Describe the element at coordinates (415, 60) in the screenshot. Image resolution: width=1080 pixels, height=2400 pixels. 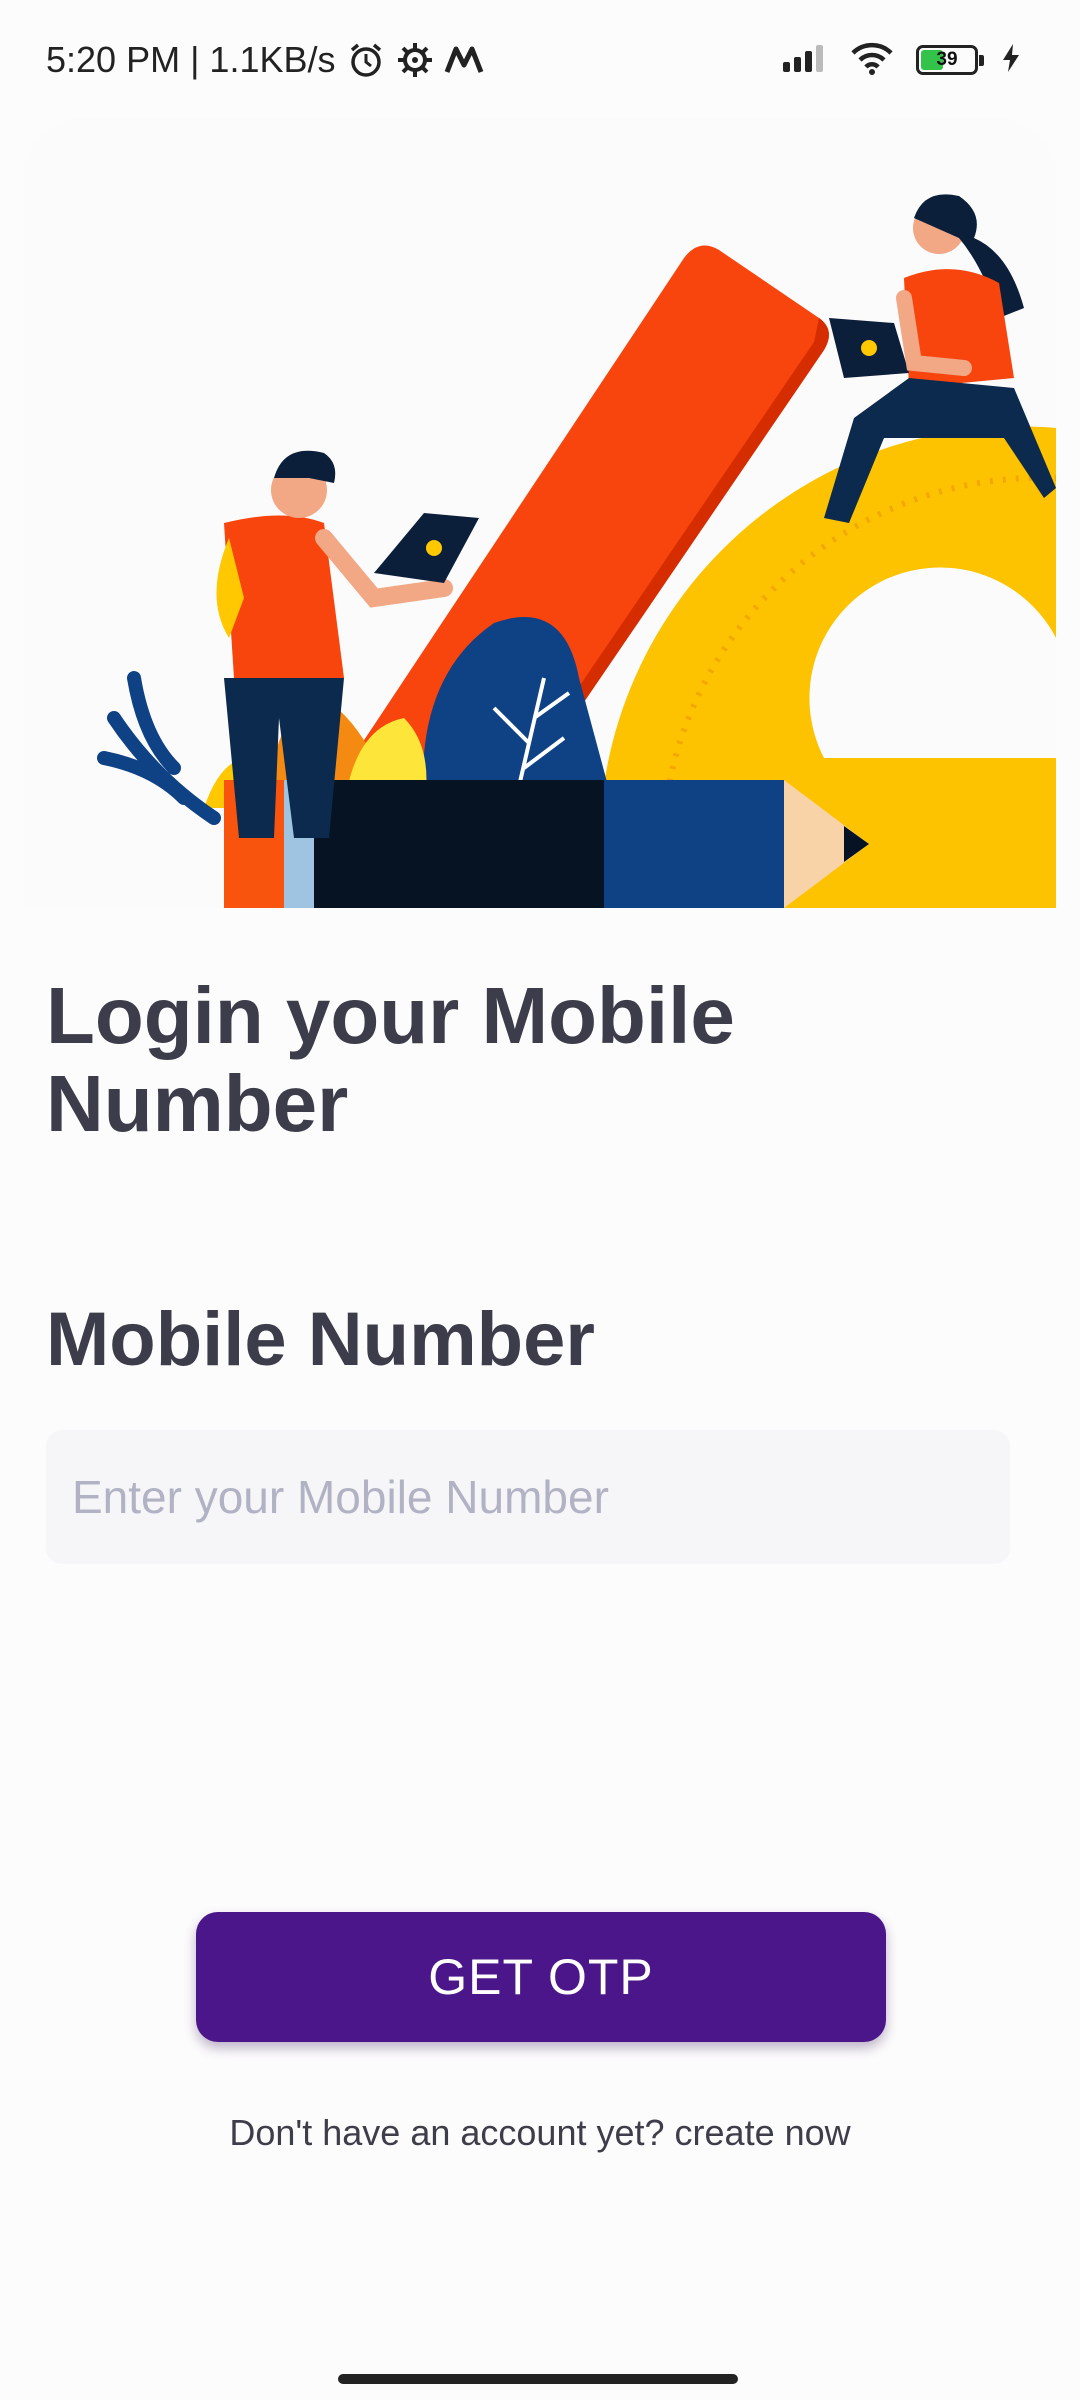
I see `gear-icon` at that location.